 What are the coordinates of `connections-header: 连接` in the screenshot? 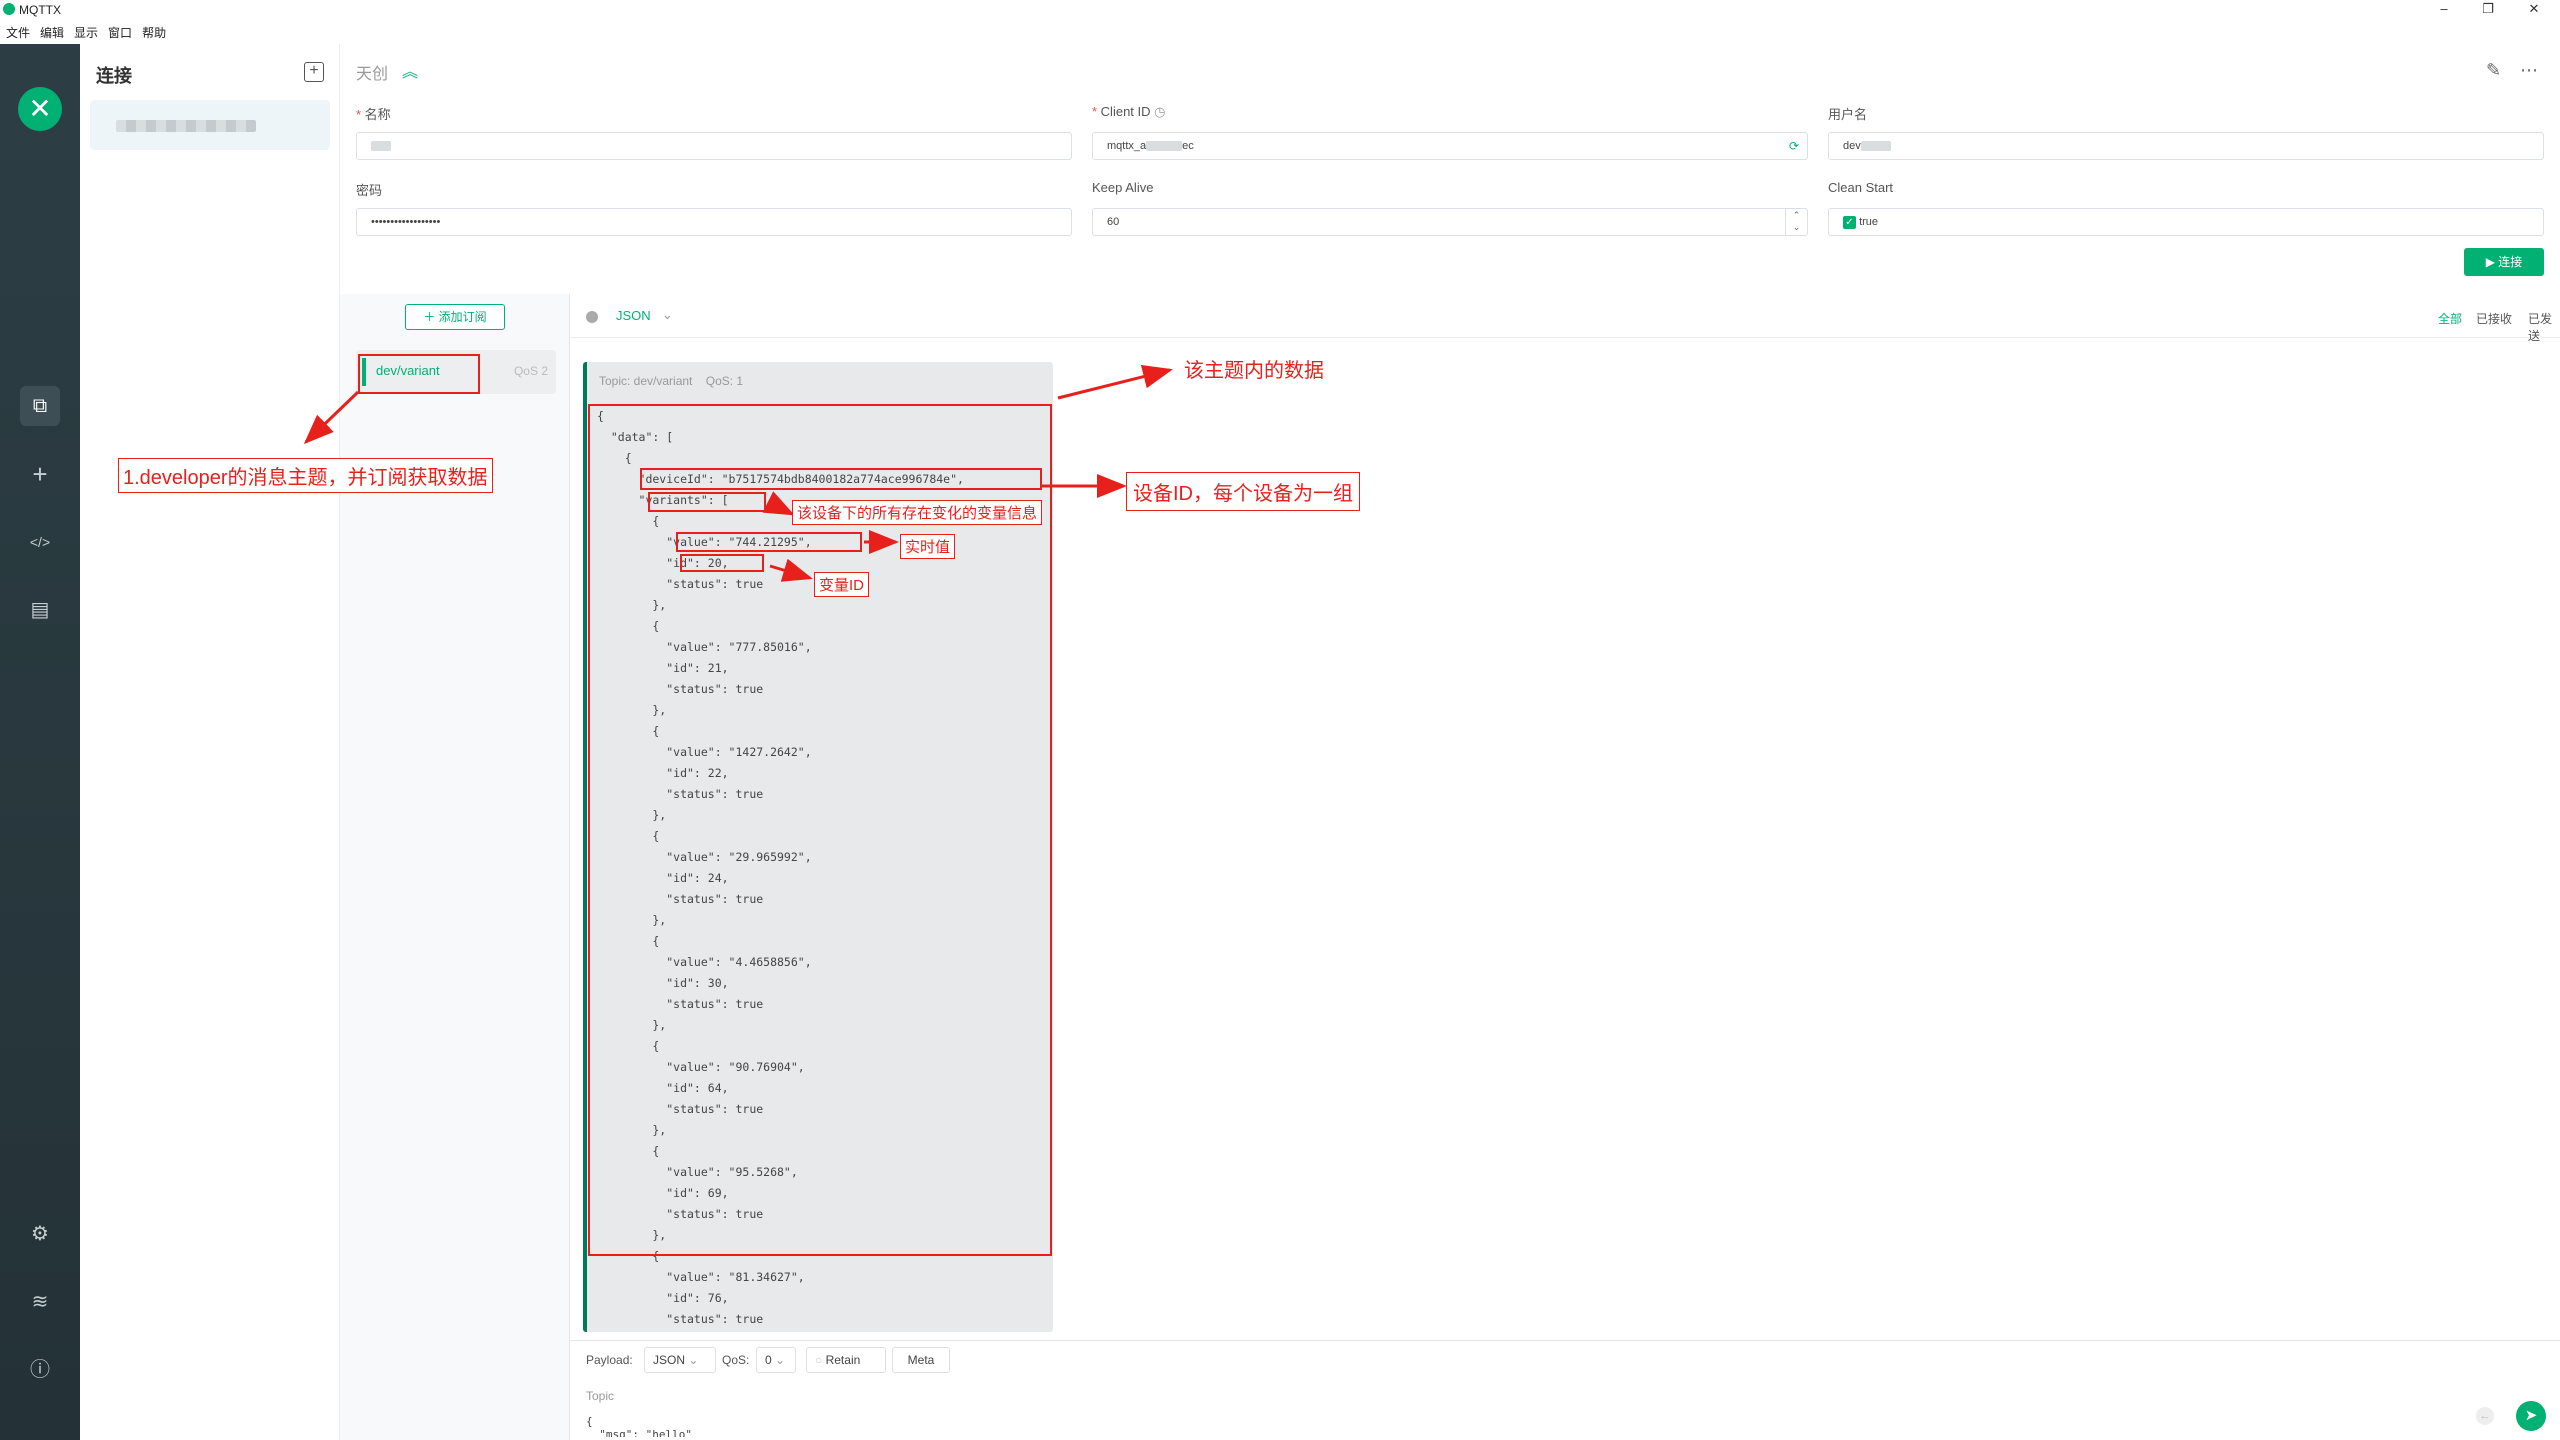 It's located at (114, 76).